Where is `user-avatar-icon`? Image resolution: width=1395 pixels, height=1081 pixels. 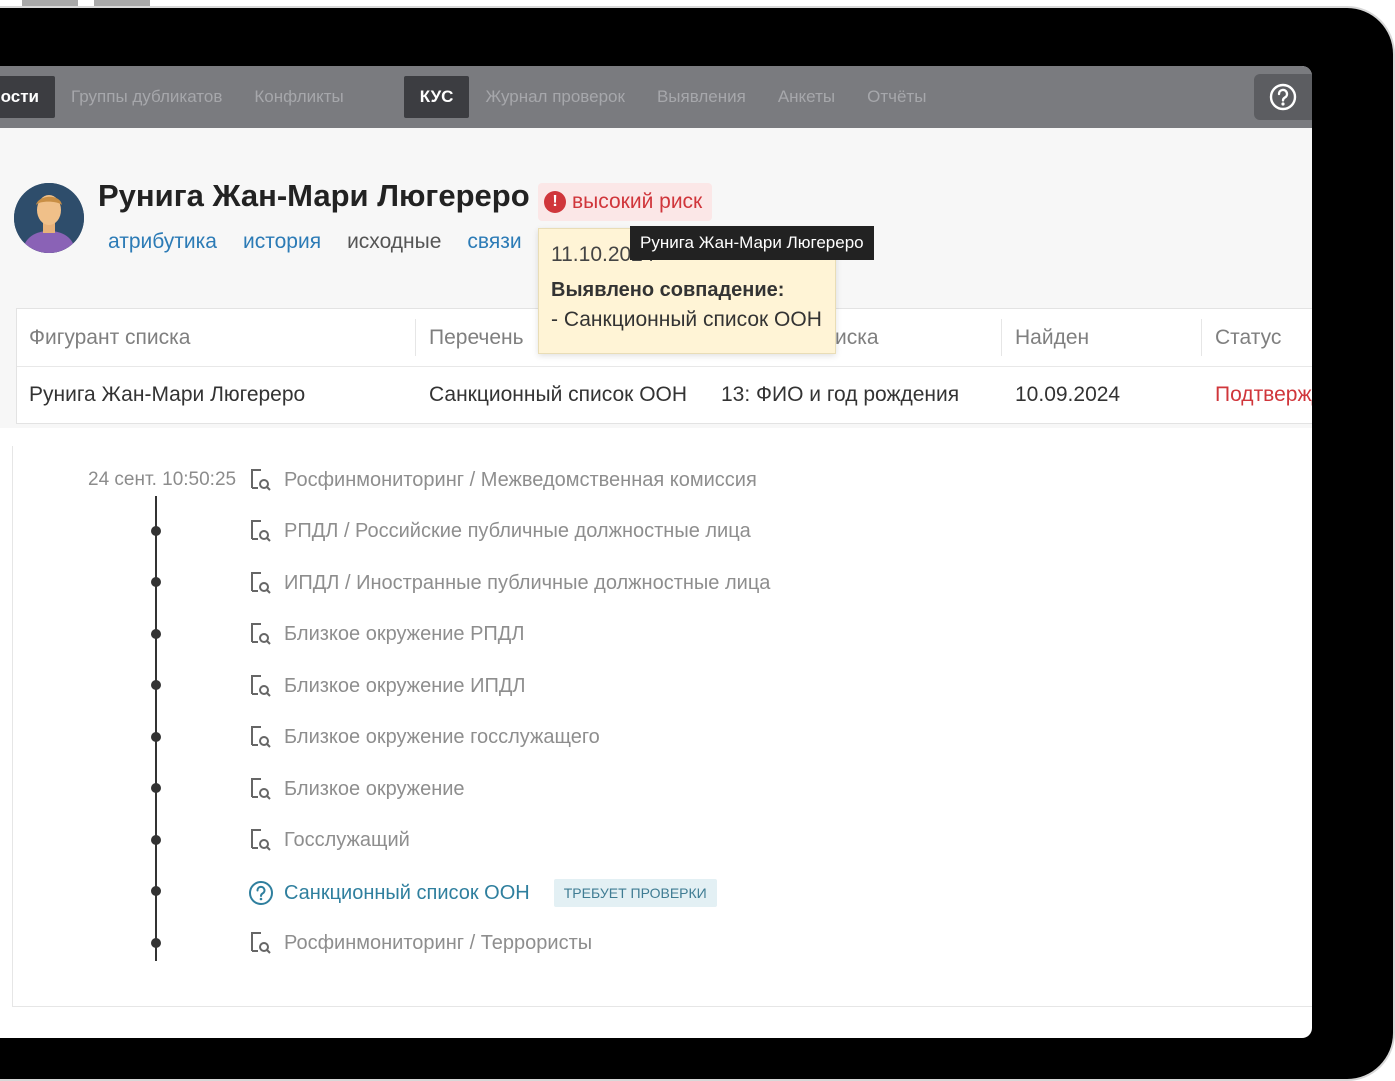 user-avatar-icon is located at coordinates (49, 218).